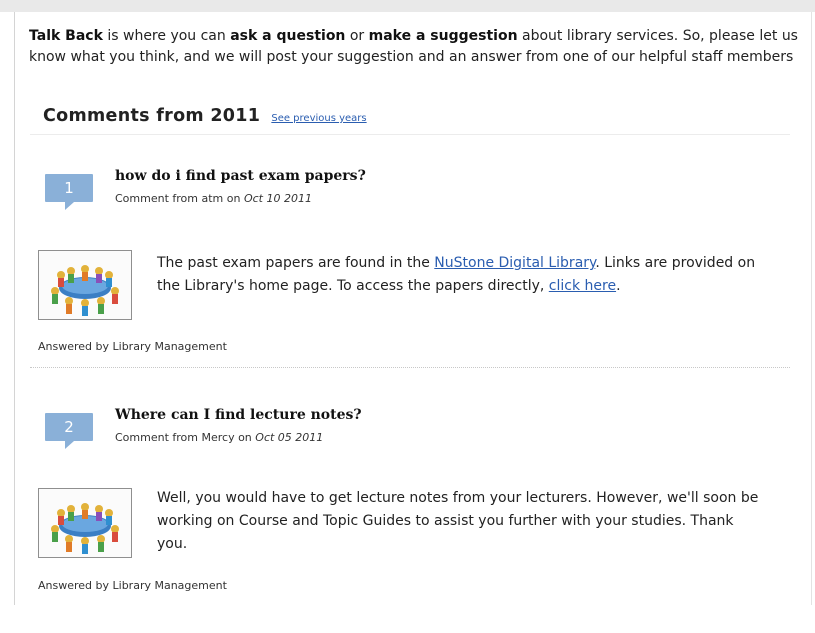 This screenshot has height=633, width=815. Describe the element at coordinates (618, 286) in the screenshot. I see `answer-text-c: .` at that location.